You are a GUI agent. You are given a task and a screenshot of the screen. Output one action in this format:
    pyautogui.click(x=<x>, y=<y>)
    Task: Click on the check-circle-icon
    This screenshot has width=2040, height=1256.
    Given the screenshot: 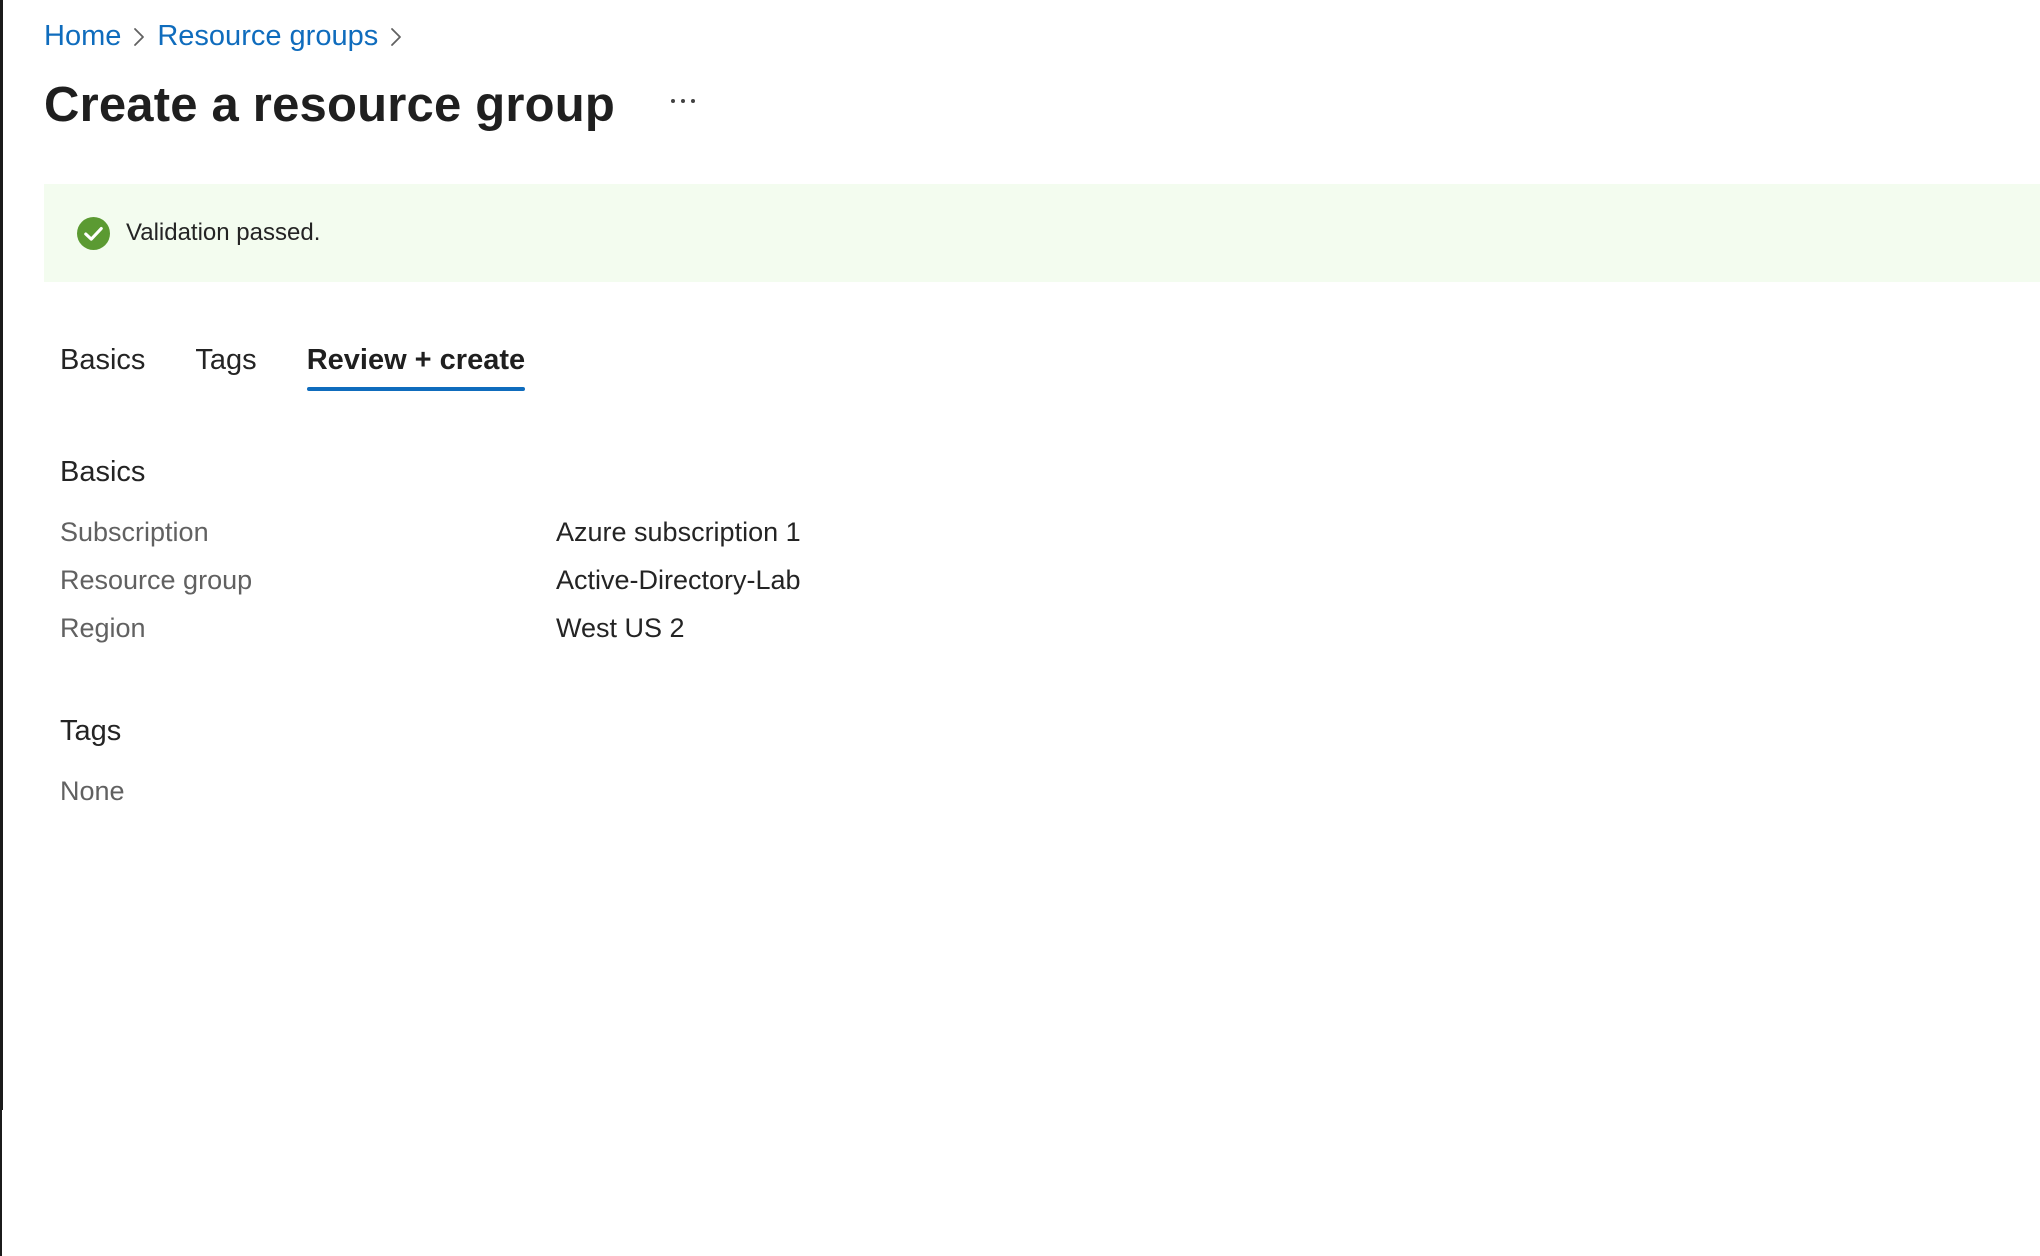 What is the action you would take?
    pyautogui.click(x=93, y=233)
    